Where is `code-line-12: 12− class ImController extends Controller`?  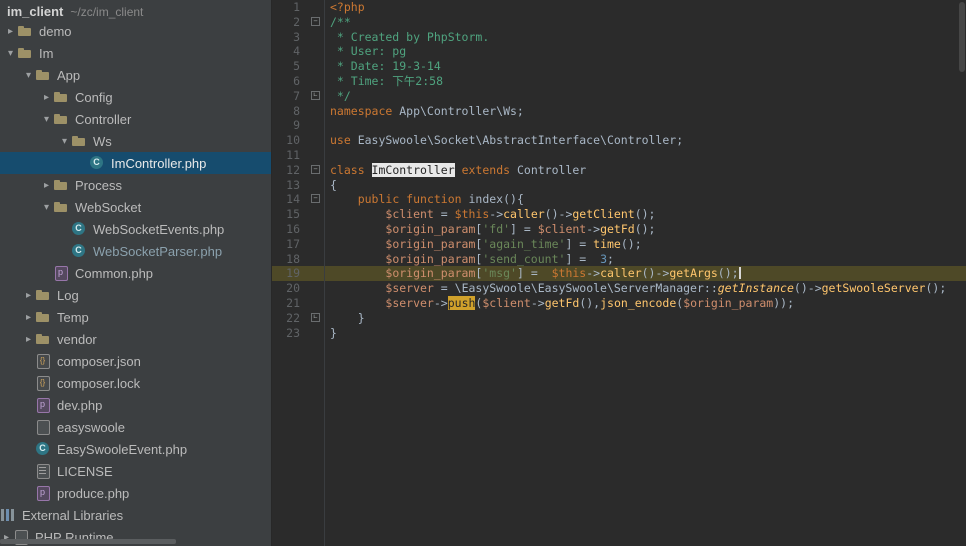
code-line-12: 12− class ImController extends Controller is located at coordinates (619, 170).